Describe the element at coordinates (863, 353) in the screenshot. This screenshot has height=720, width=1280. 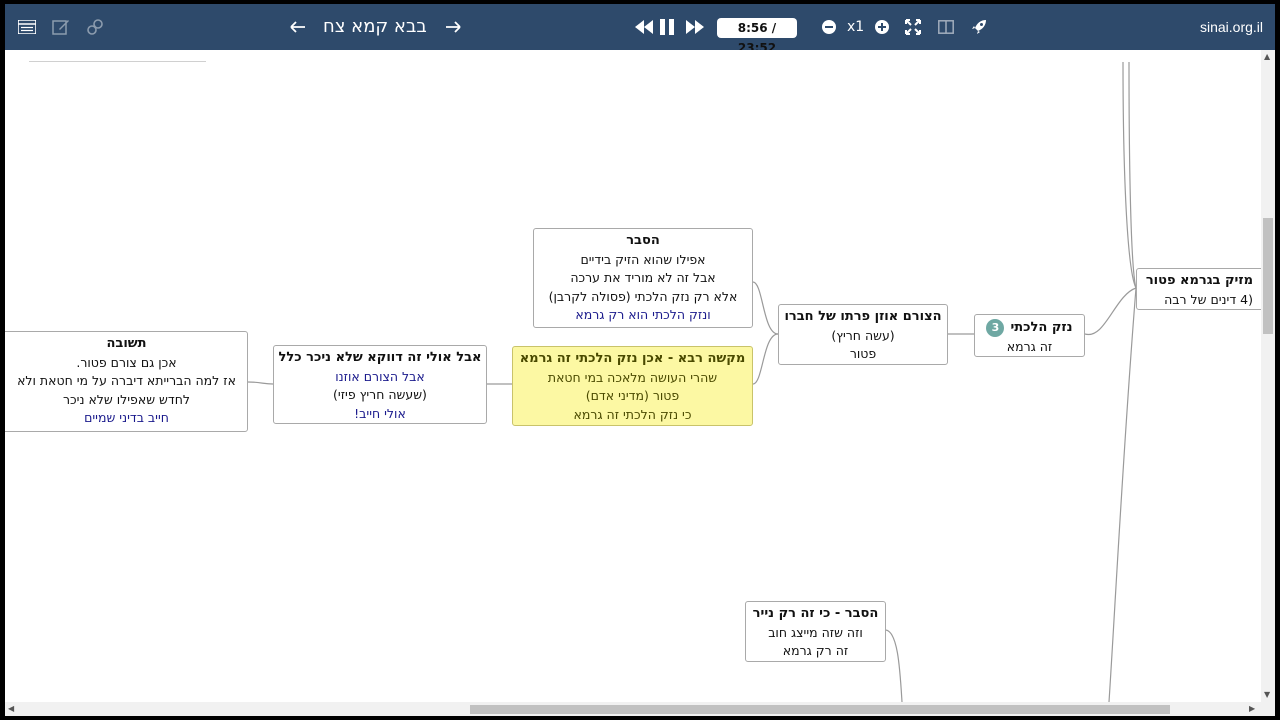
I see `node-line: פטור` at that location.